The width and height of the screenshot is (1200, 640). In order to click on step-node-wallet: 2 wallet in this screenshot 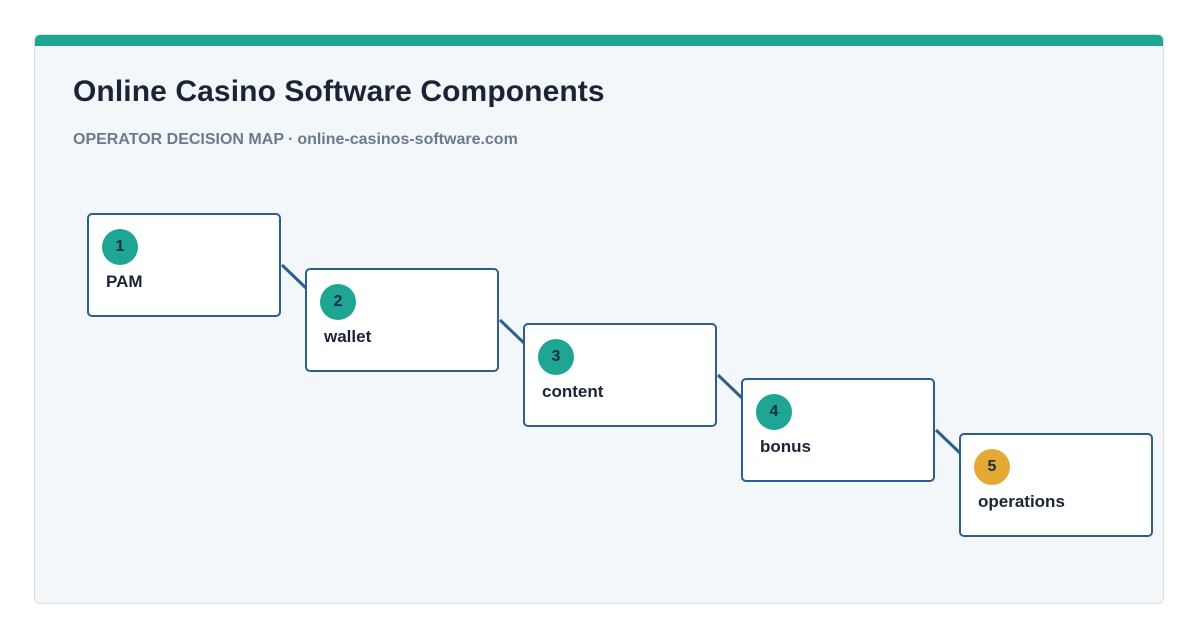, I will do `click(402, 320)`.